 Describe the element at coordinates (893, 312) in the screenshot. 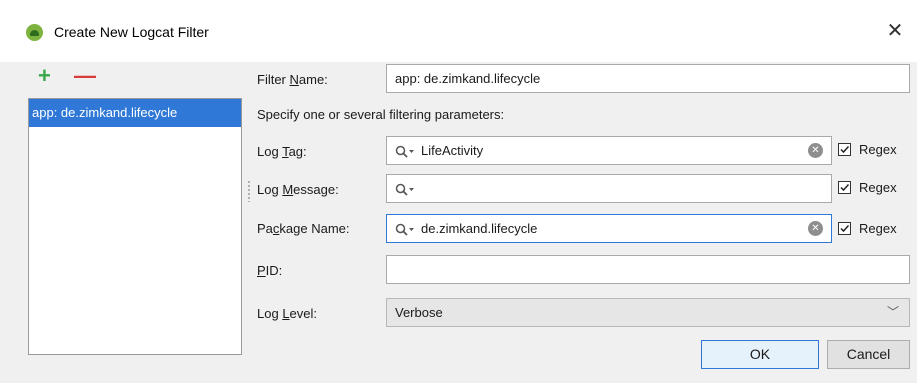

I see `chevron-down-icon: ﹀` at that location.